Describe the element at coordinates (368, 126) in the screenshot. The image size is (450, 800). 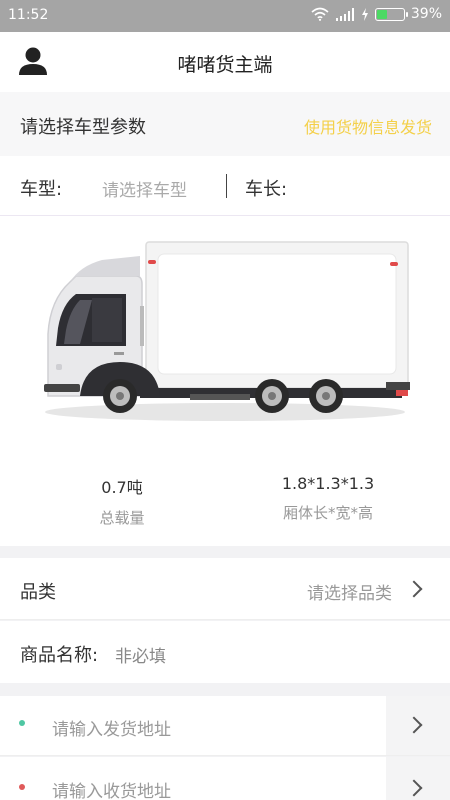
I see `use-cargo-info-link: 使用货物信息发货` at that location.